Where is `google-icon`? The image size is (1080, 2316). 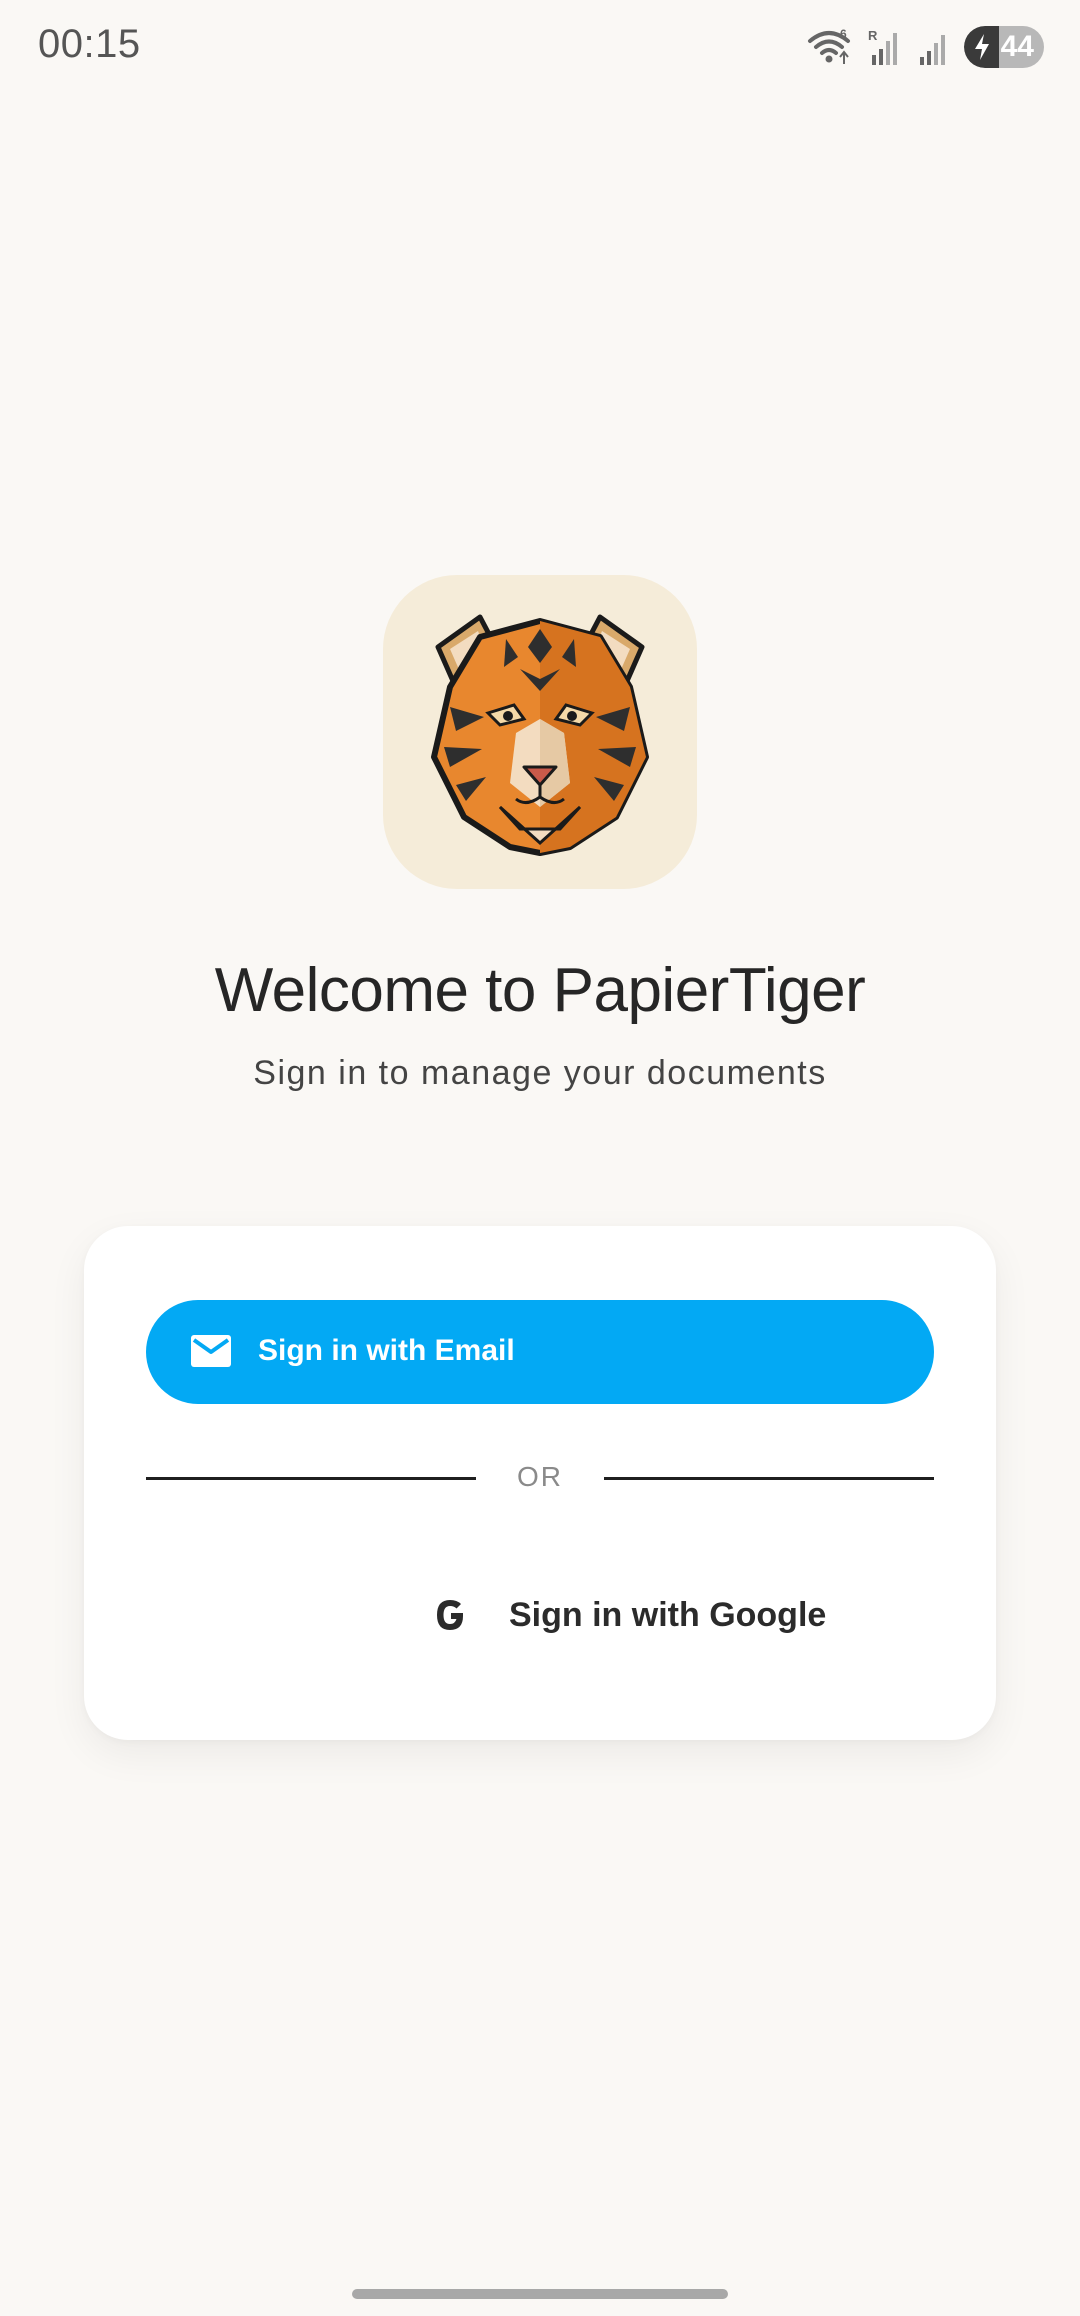
google-icon is located at coordinates (450, 1615).